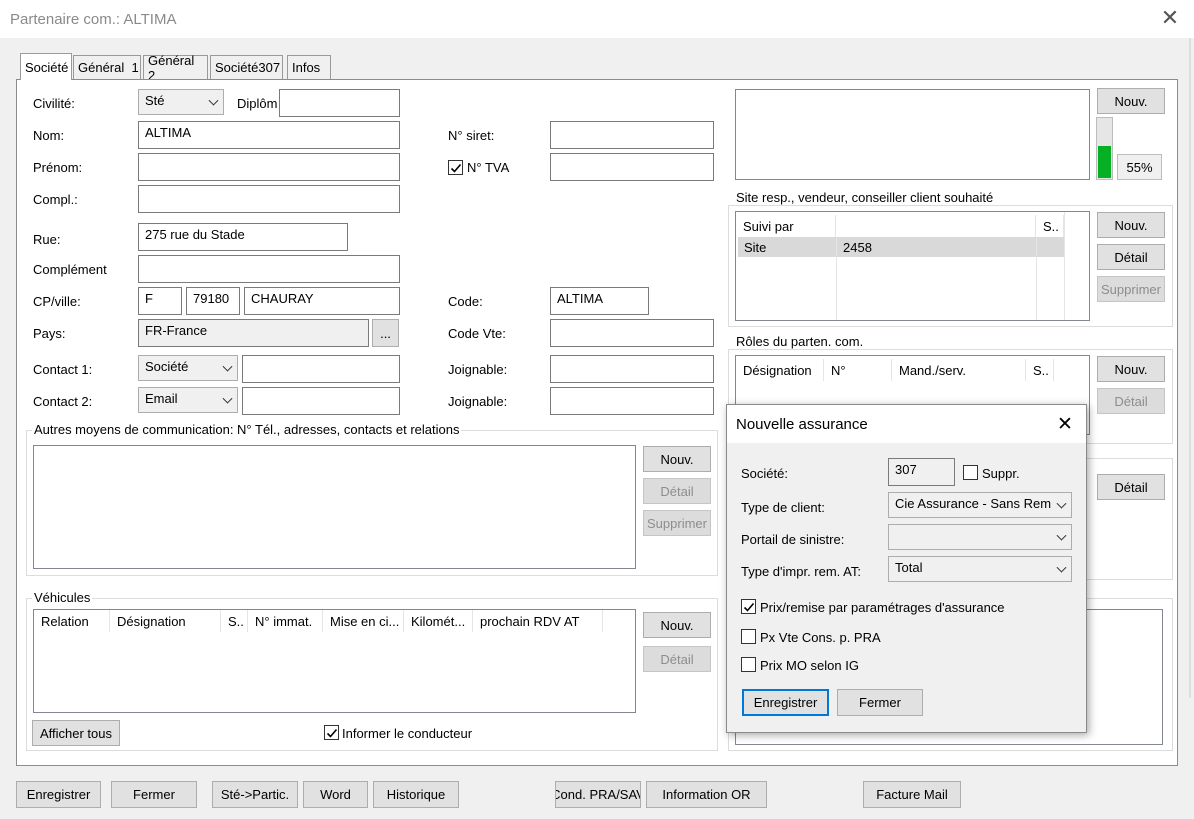  Describe the element at coordinates (1131, 487) in the screenshot. I see `group3-detail-button: Détail` at that location.